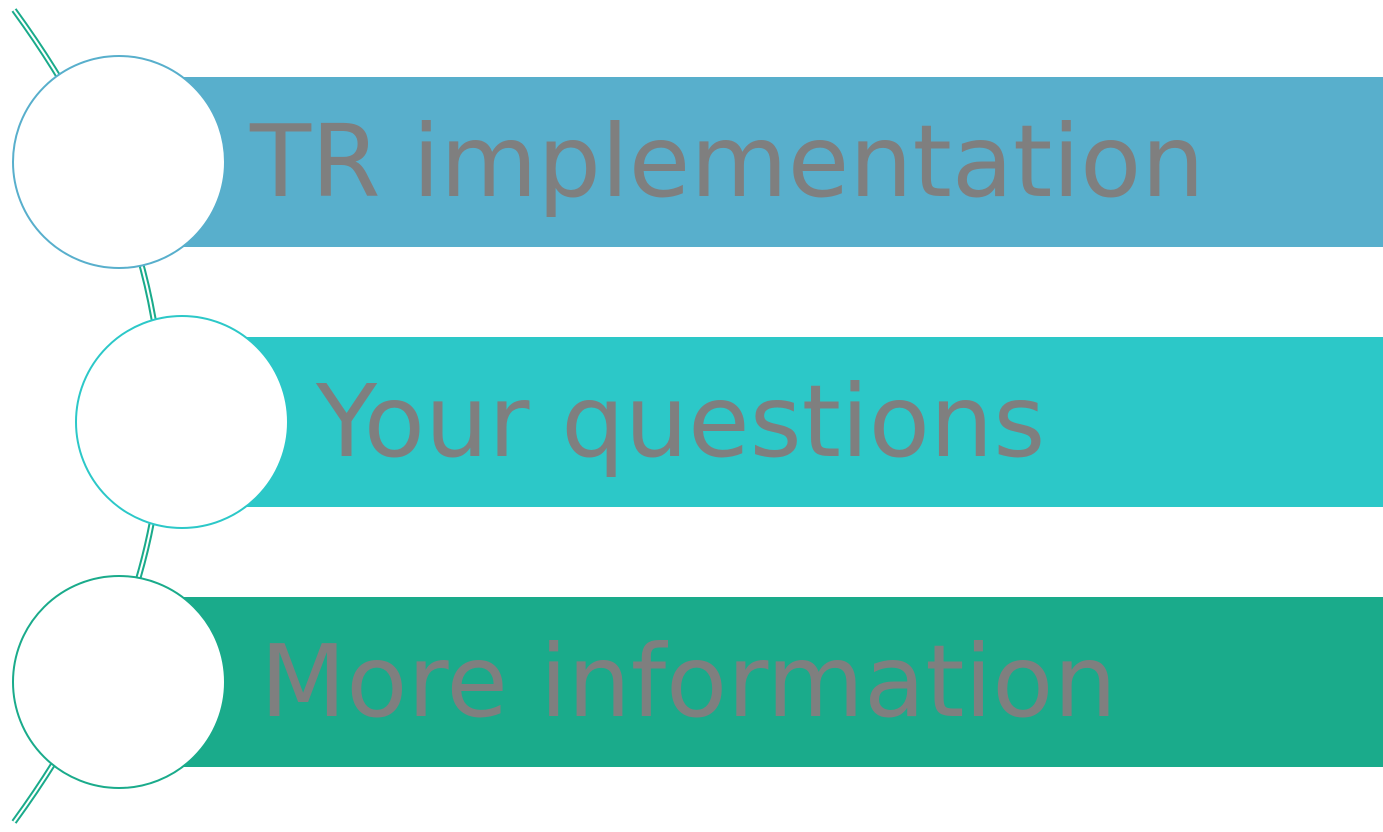 The image size is (1383, 832). Describe the element at coordinates (681, 421) in the screenshot. I see `band-label: Your questions` at that location.